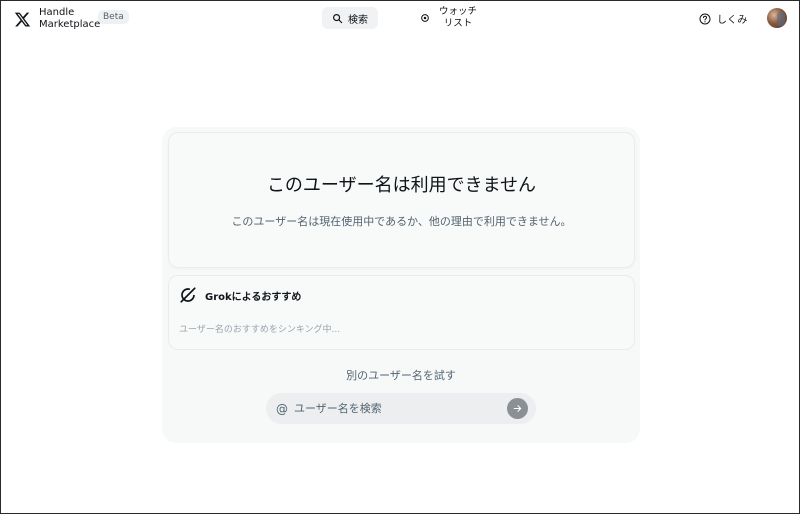 The image size is (800, 514). Describe the element at coordinates (188, 295) in the screenshot. I see `grok-icon` at that location.